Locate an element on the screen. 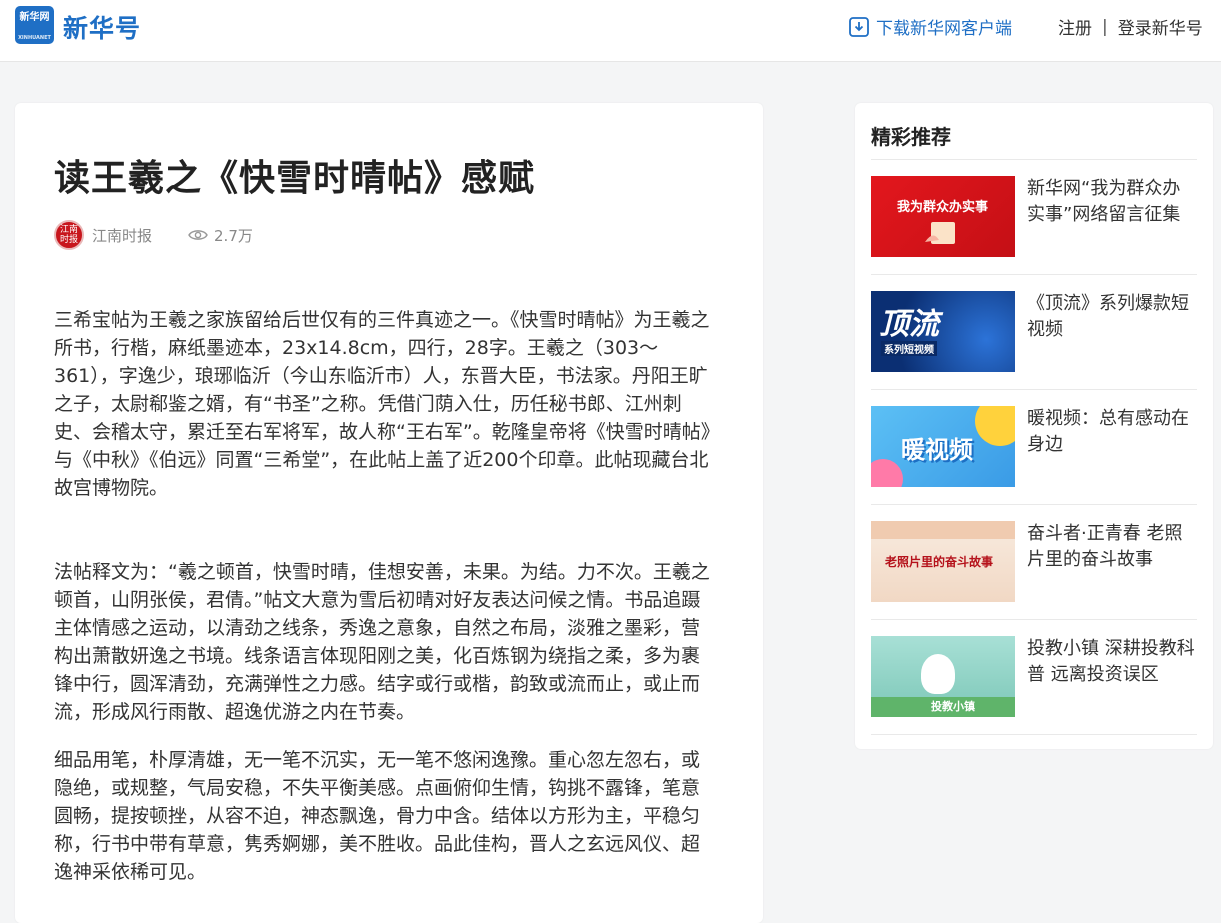  recommend-item: 顶流 系列短视频 《顶流》系列爆款短视频 is located at coordinates (1034, 331).